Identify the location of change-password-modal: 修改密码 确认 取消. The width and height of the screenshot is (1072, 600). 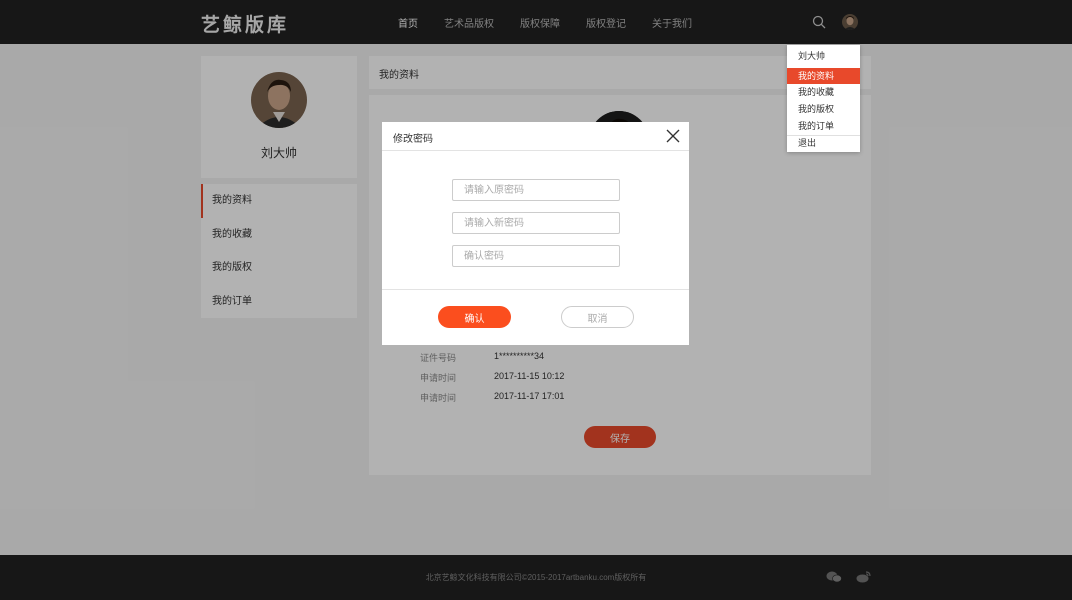
(535, 233).